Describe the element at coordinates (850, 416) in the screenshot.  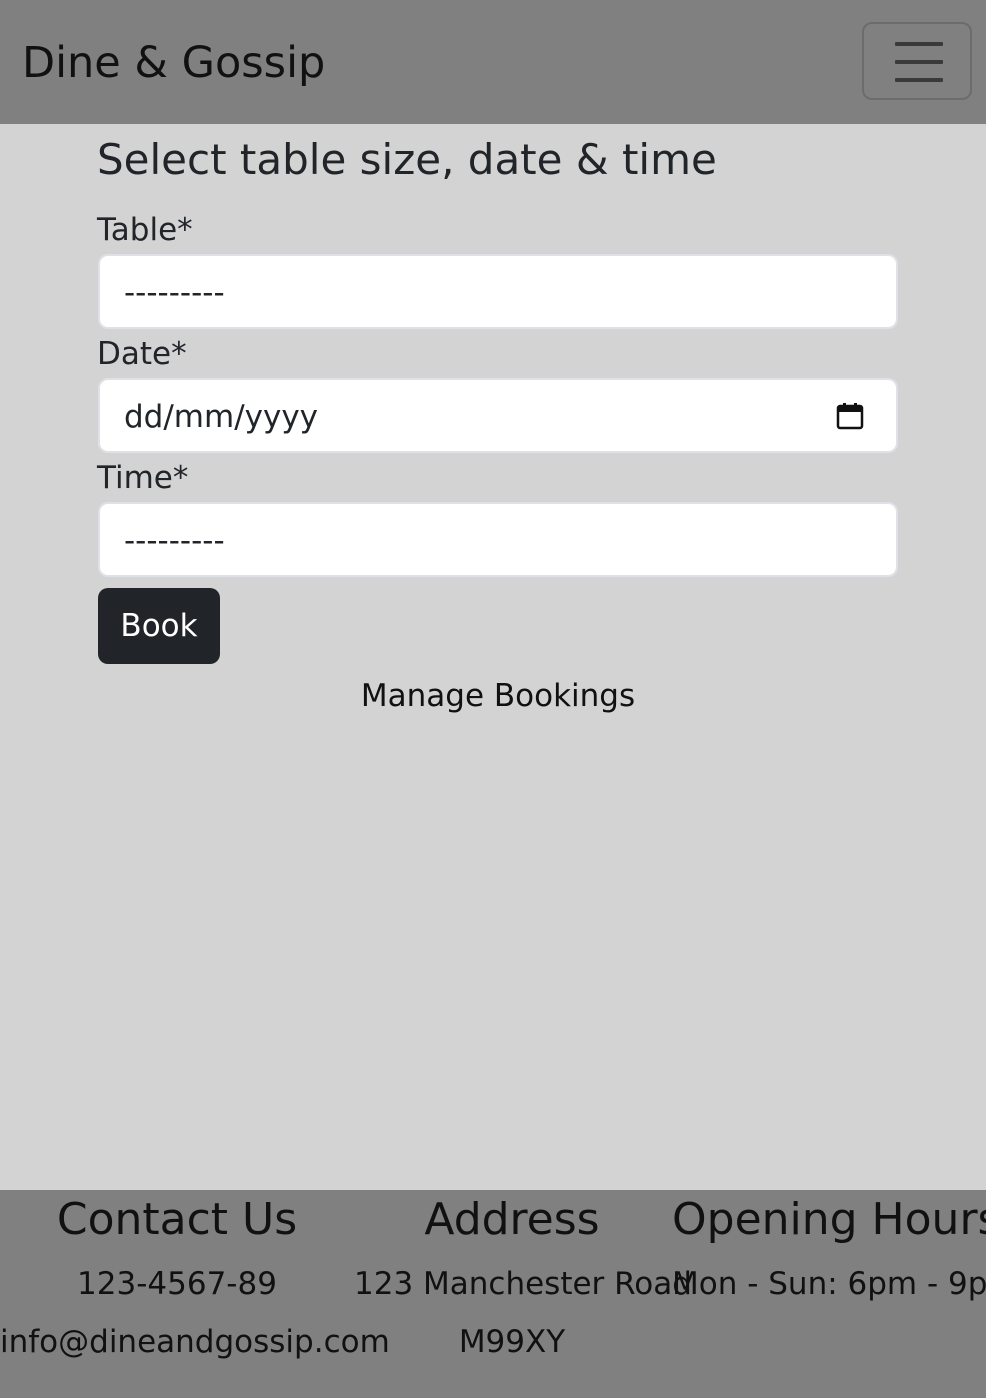
I see `calendar-icon` at that location.